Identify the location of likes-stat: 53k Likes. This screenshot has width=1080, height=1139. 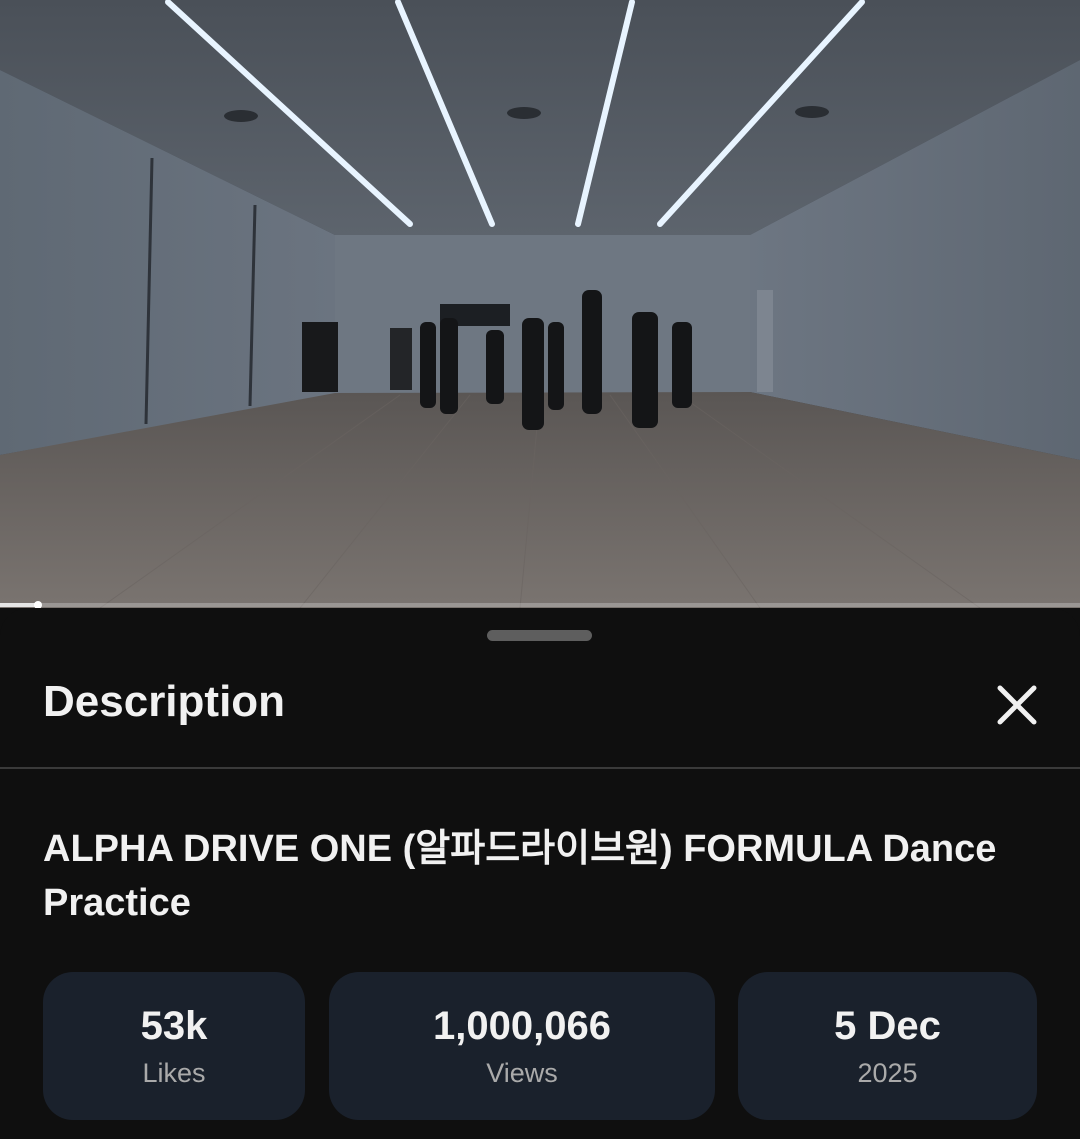
(174, 1046).